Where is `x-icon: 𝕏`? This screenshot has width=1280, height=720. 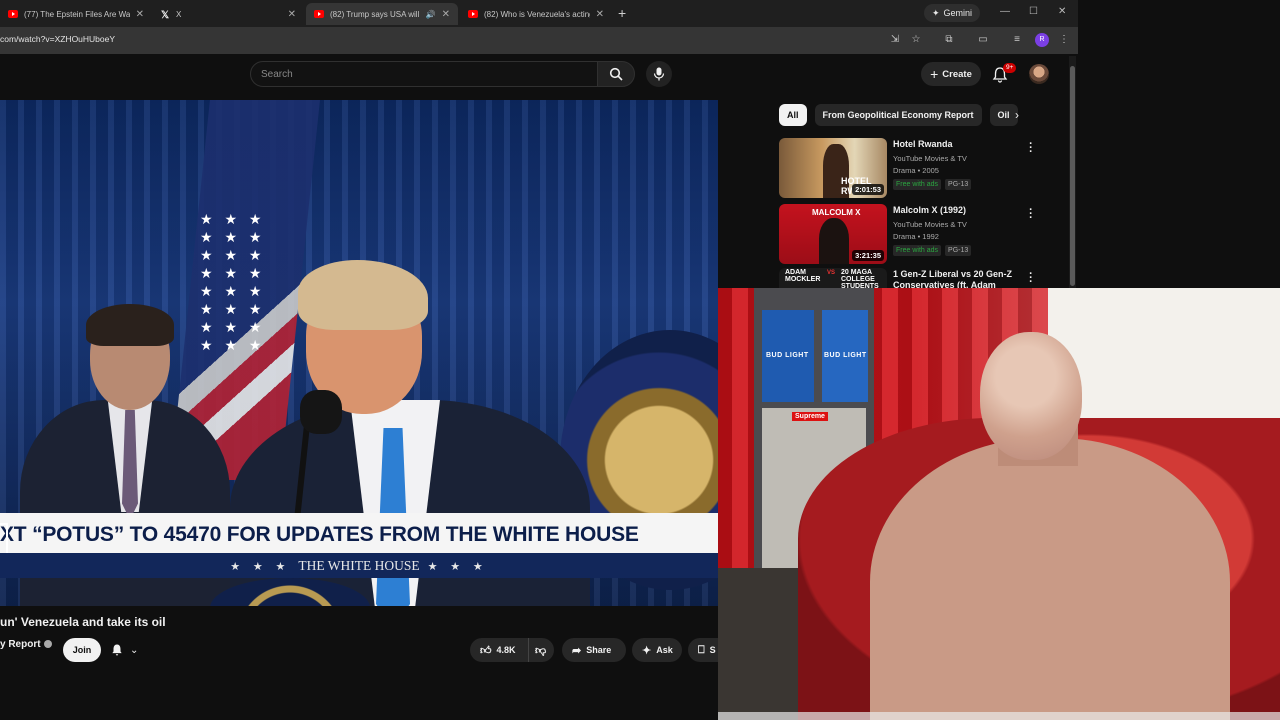 x-icon: 𝕏 is located at coordinates (165, 15).